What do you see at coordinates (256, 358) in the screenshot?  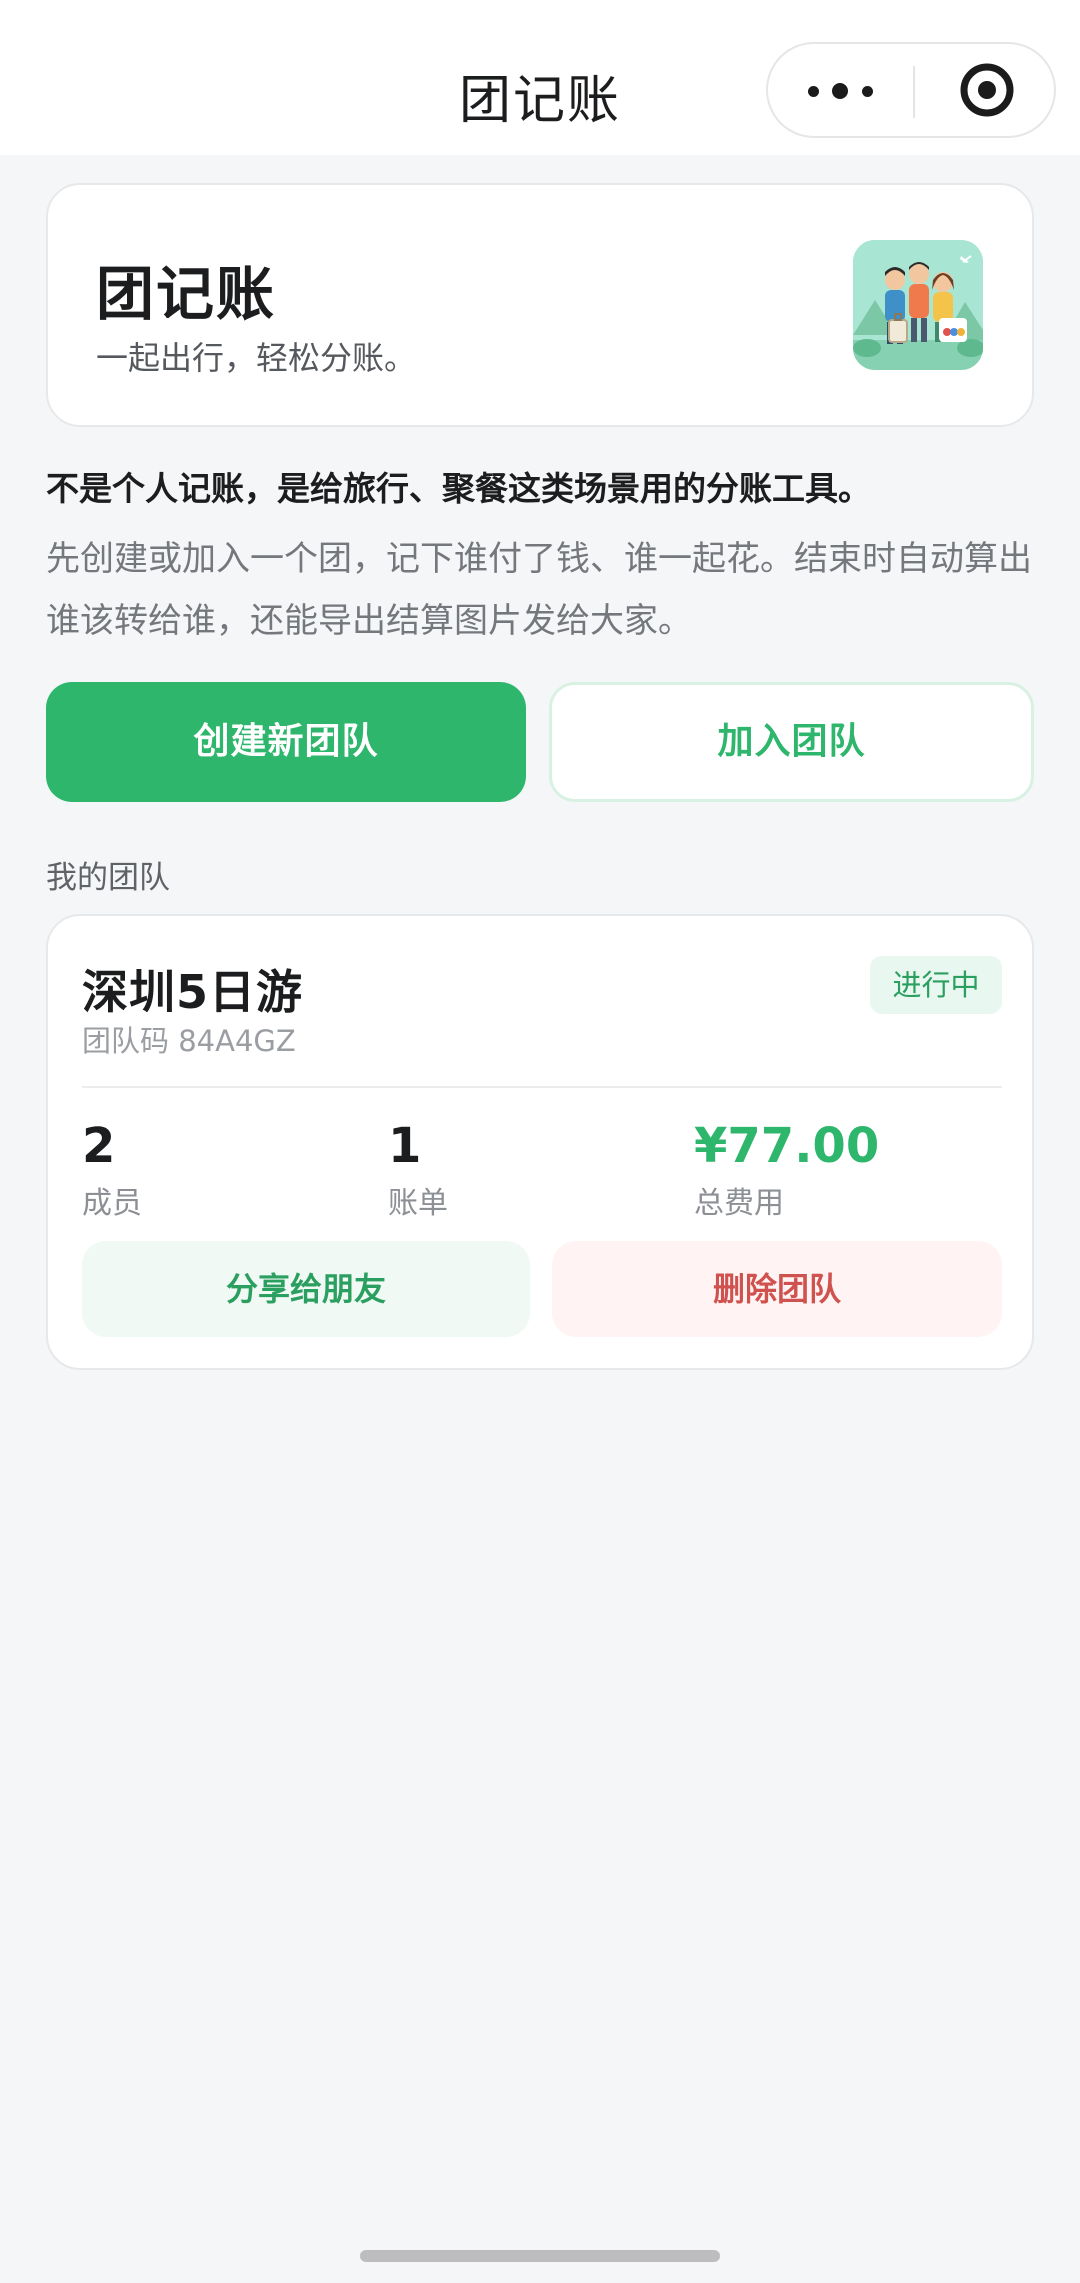 I see `hero-subtitle: 一起出行，轻松分账。` at bounding box center [256, 358].